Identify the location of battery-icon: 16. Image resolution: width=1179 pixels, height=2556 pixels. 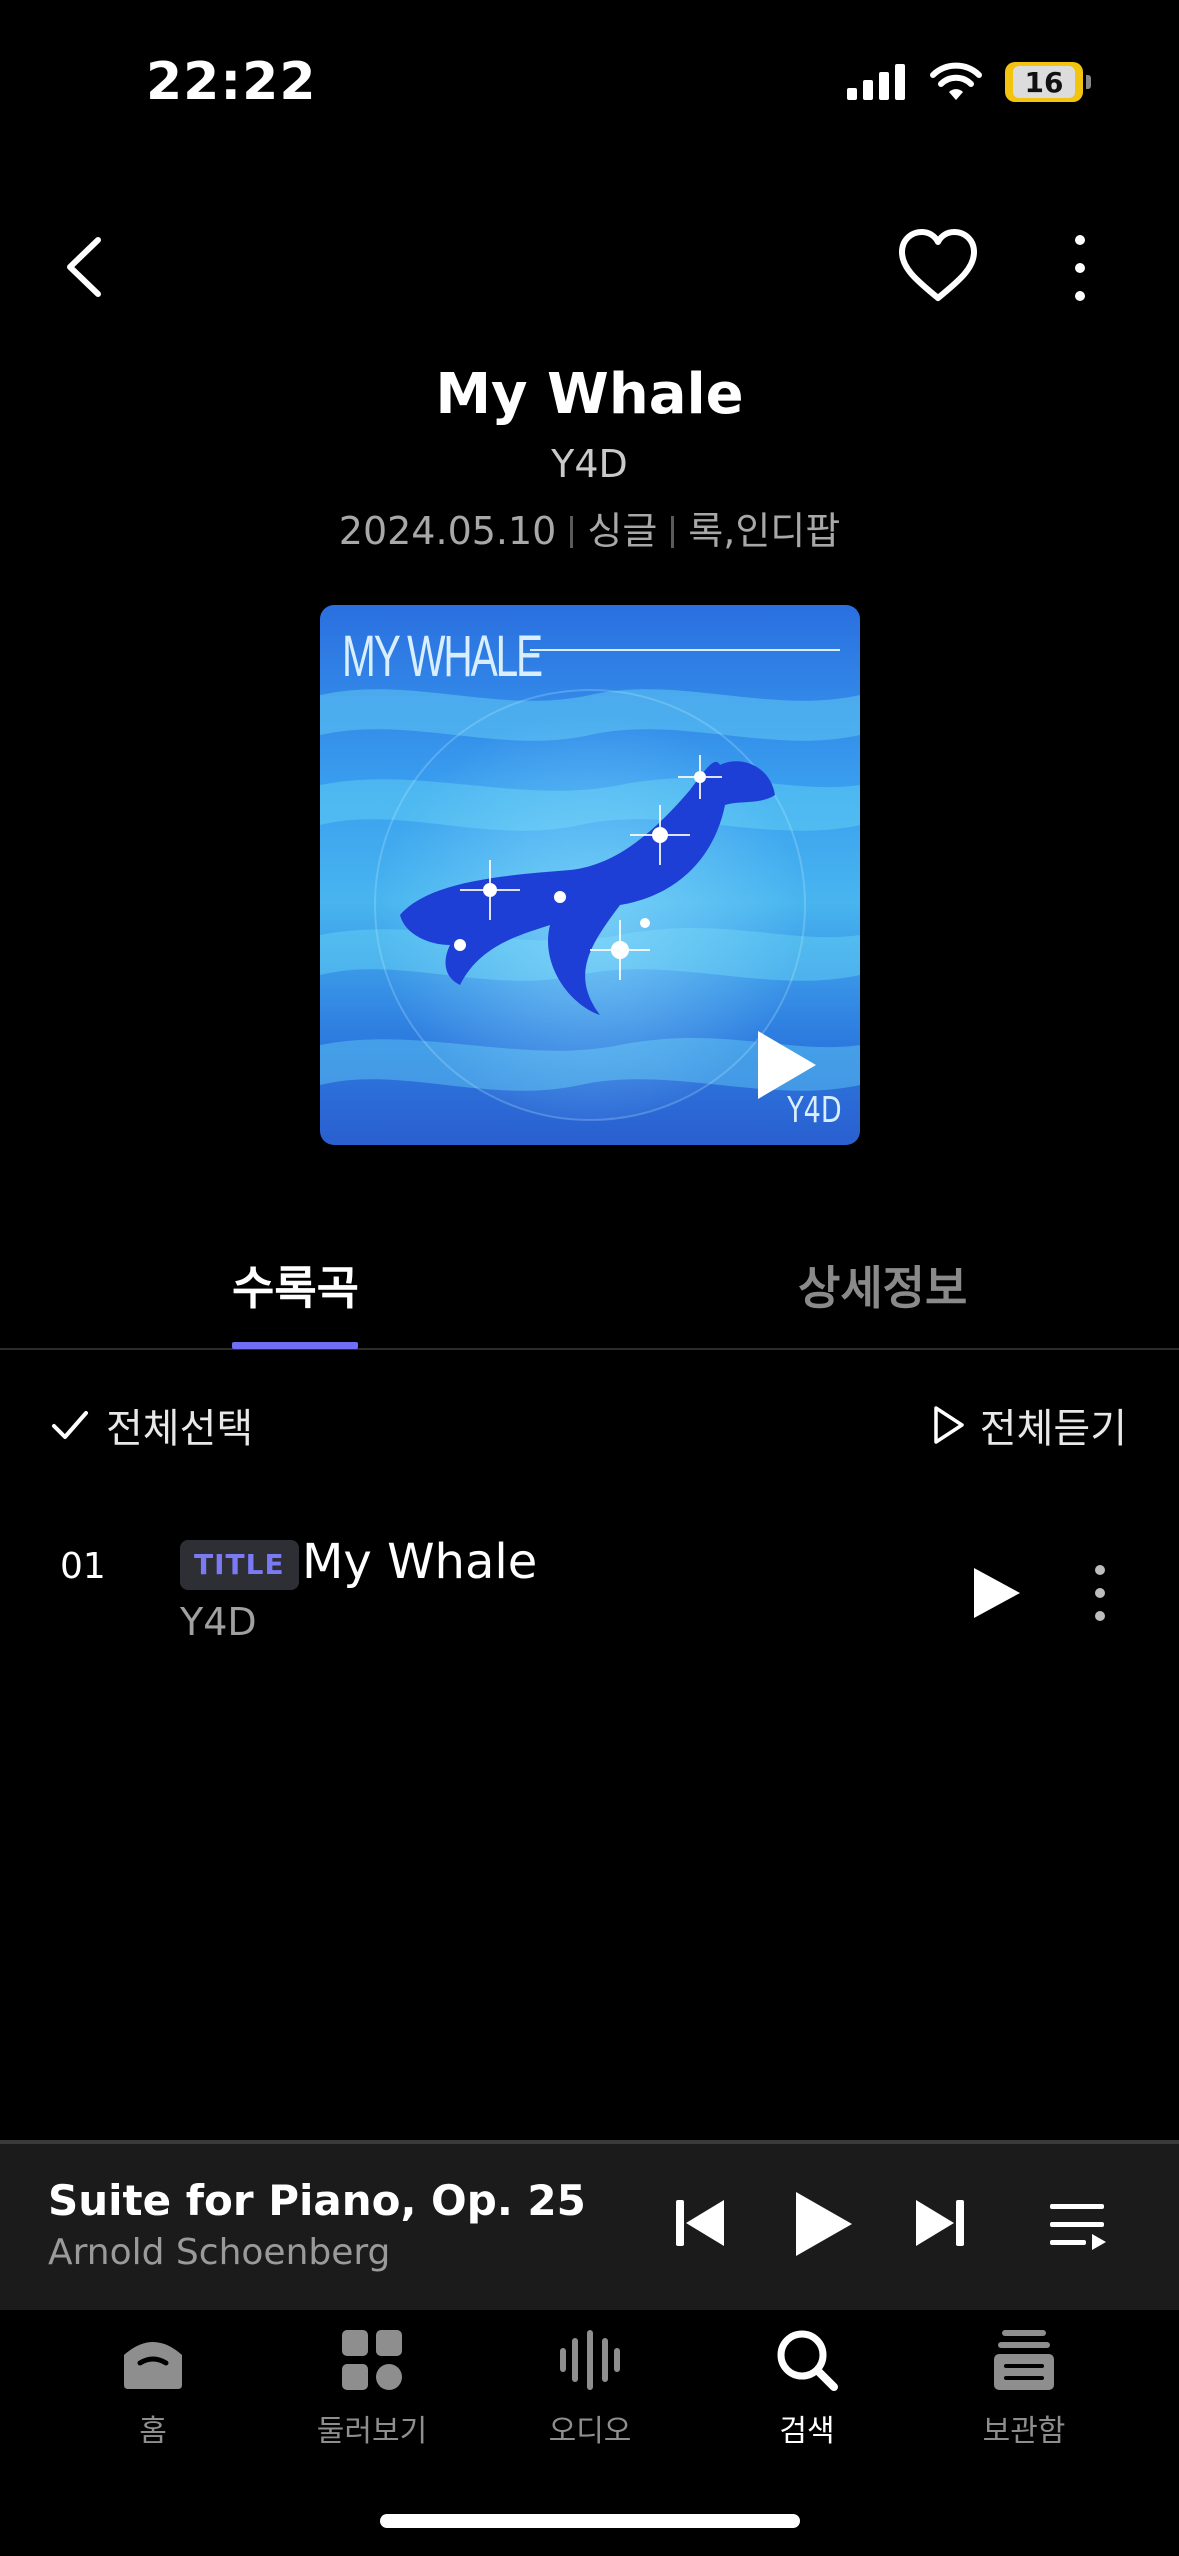
(1048, 82).